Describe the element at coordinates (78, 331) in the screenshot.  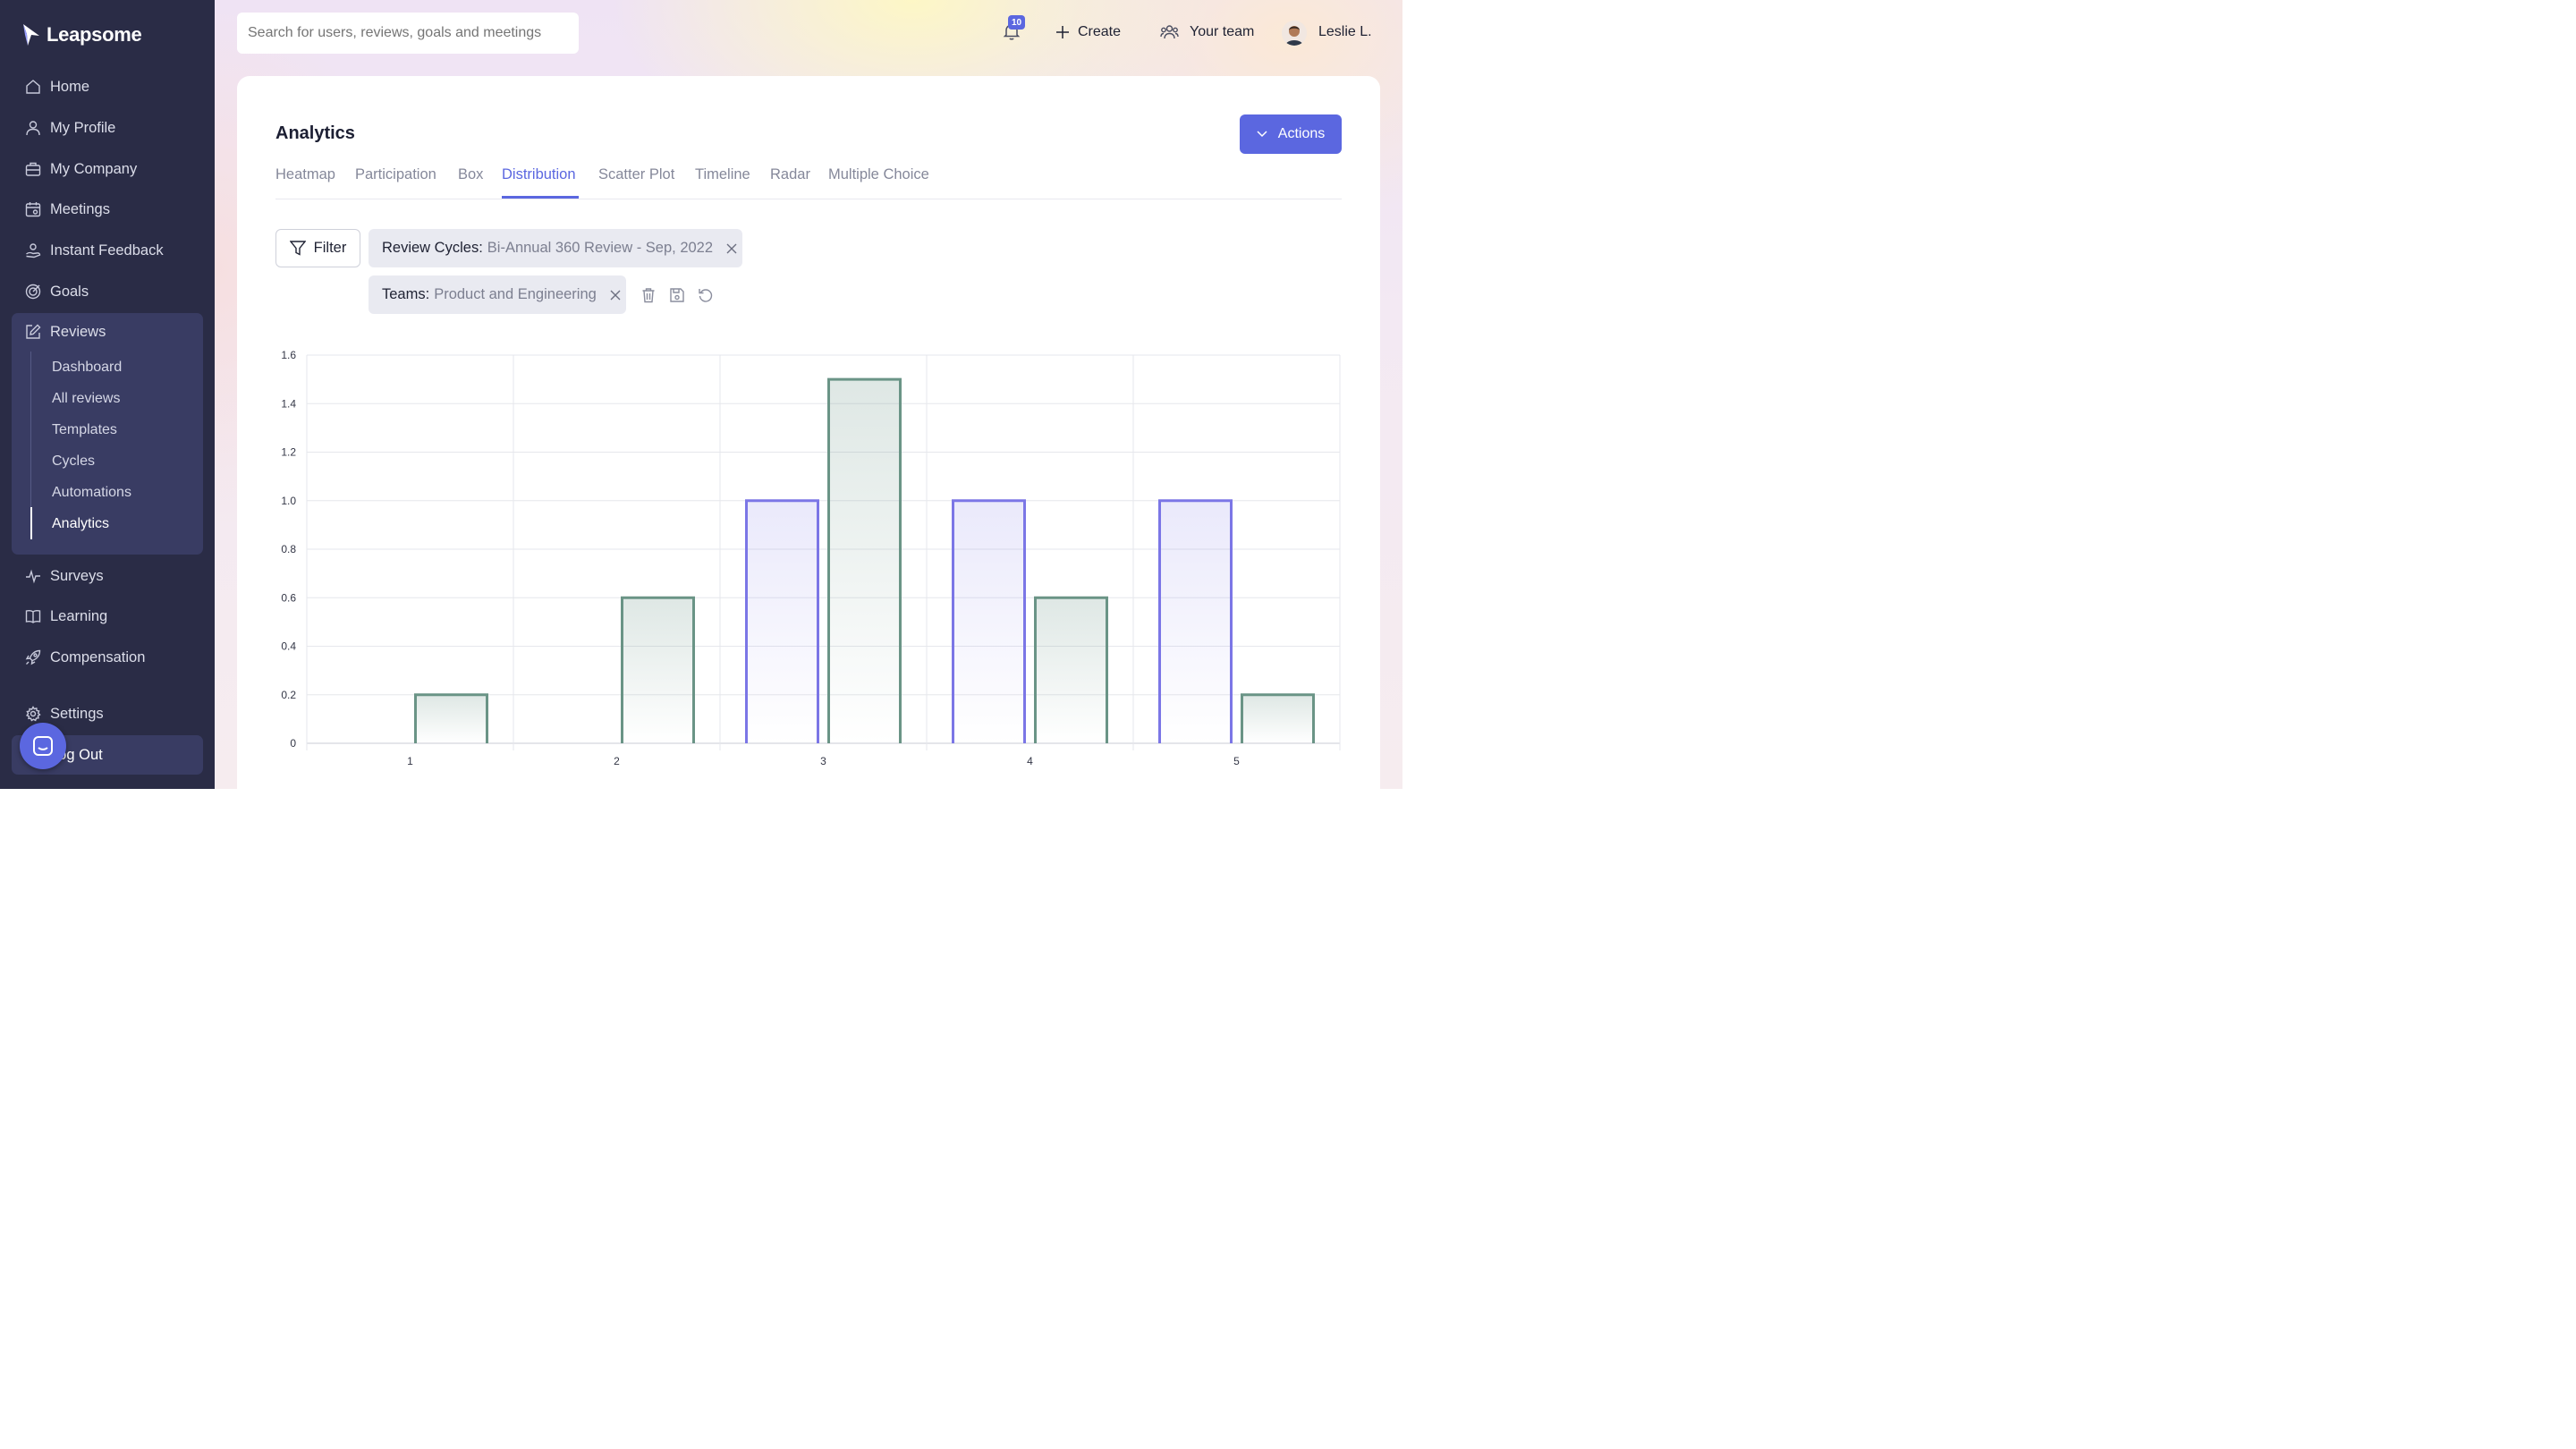
I see `sidebar-item-label: Reviews` at that location.